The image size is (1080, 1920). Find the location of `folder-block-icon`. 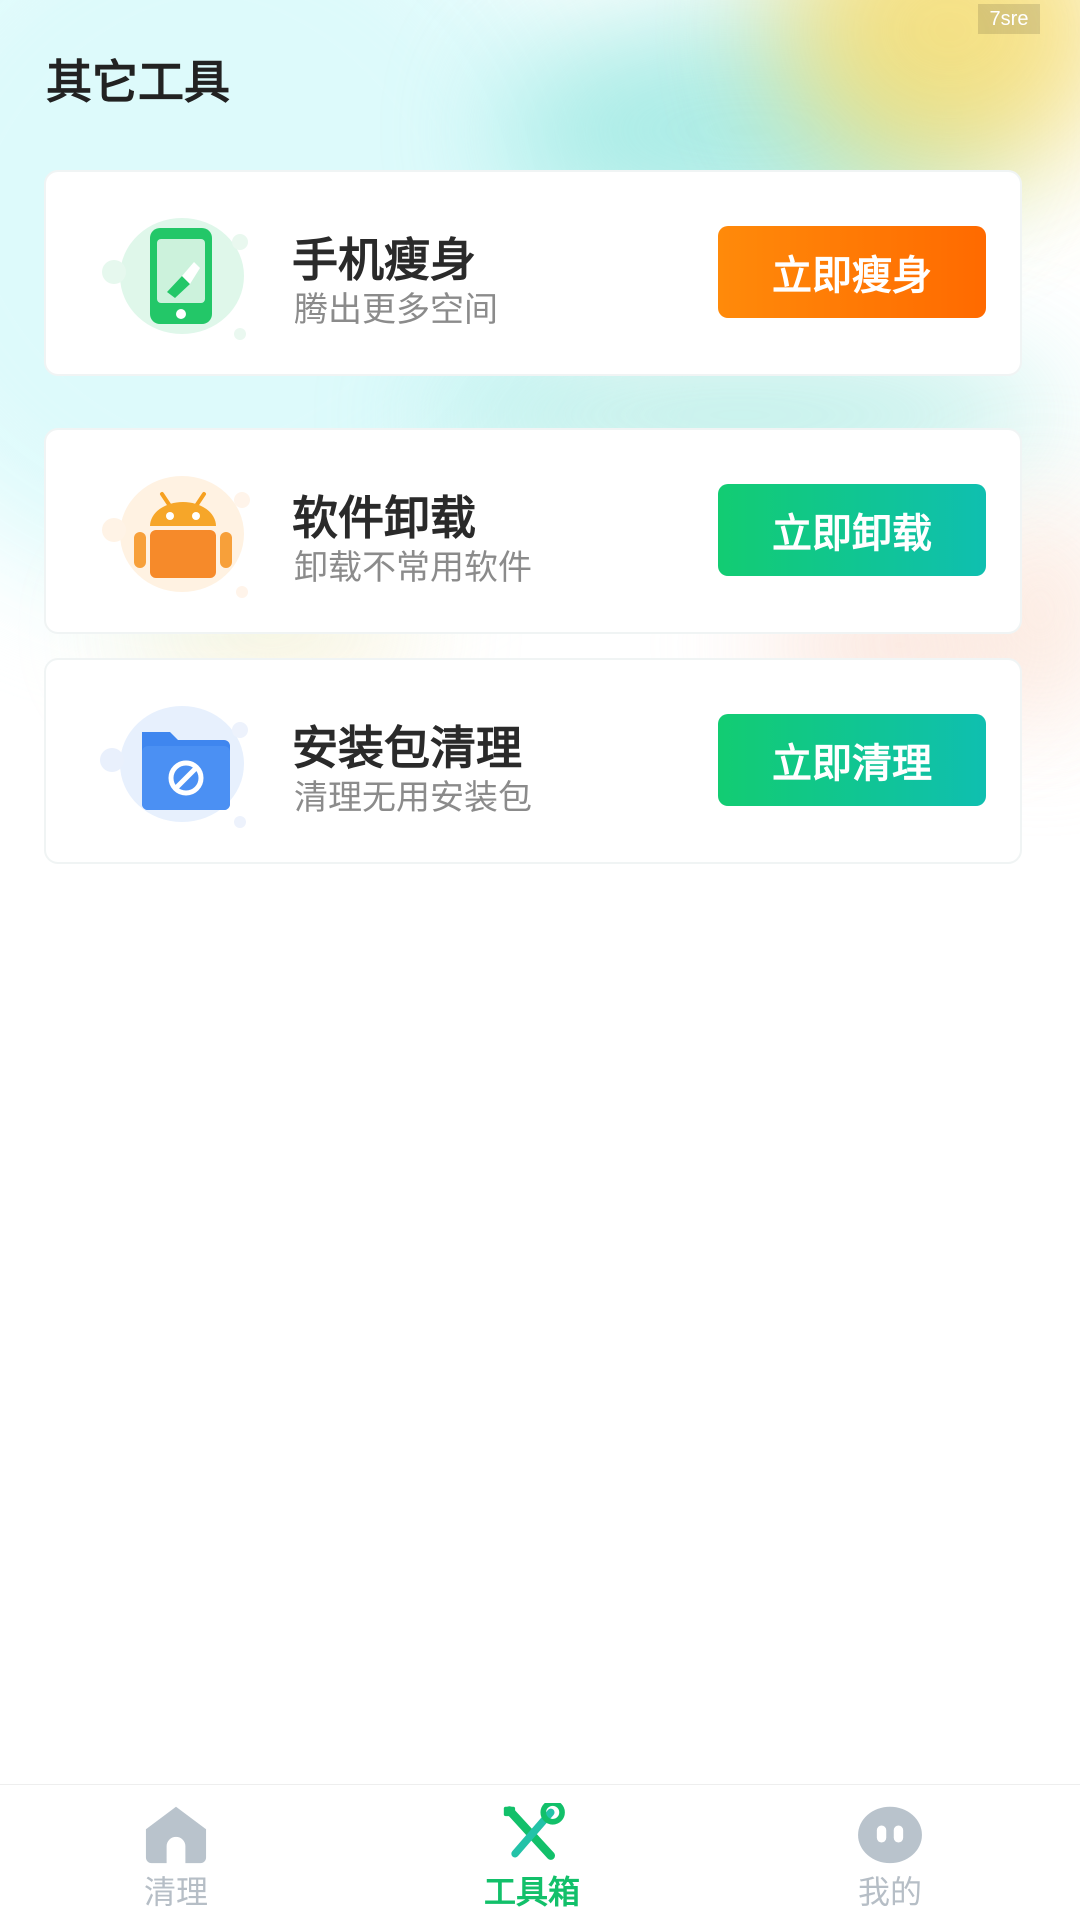

folder-block-icon is located at coordinates (190, 764).